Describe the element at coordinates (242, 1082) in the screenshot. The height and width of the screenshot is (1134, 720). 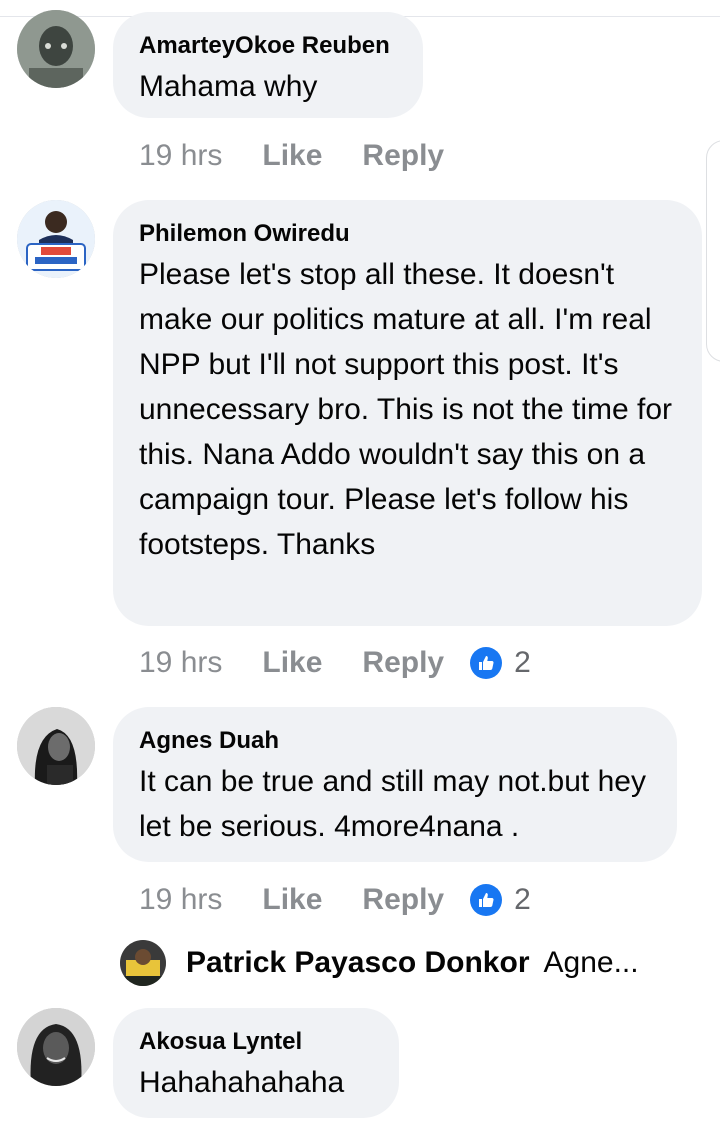
I see `comment-text: Hahahahahaha` at that location.